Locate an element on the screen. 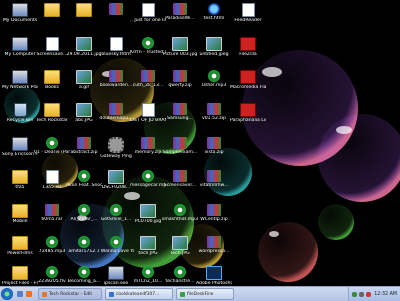 The width and height of the screenshot is (400, 301). desktop-icon: untitled.jpeg is located at coordinates (214, 47).